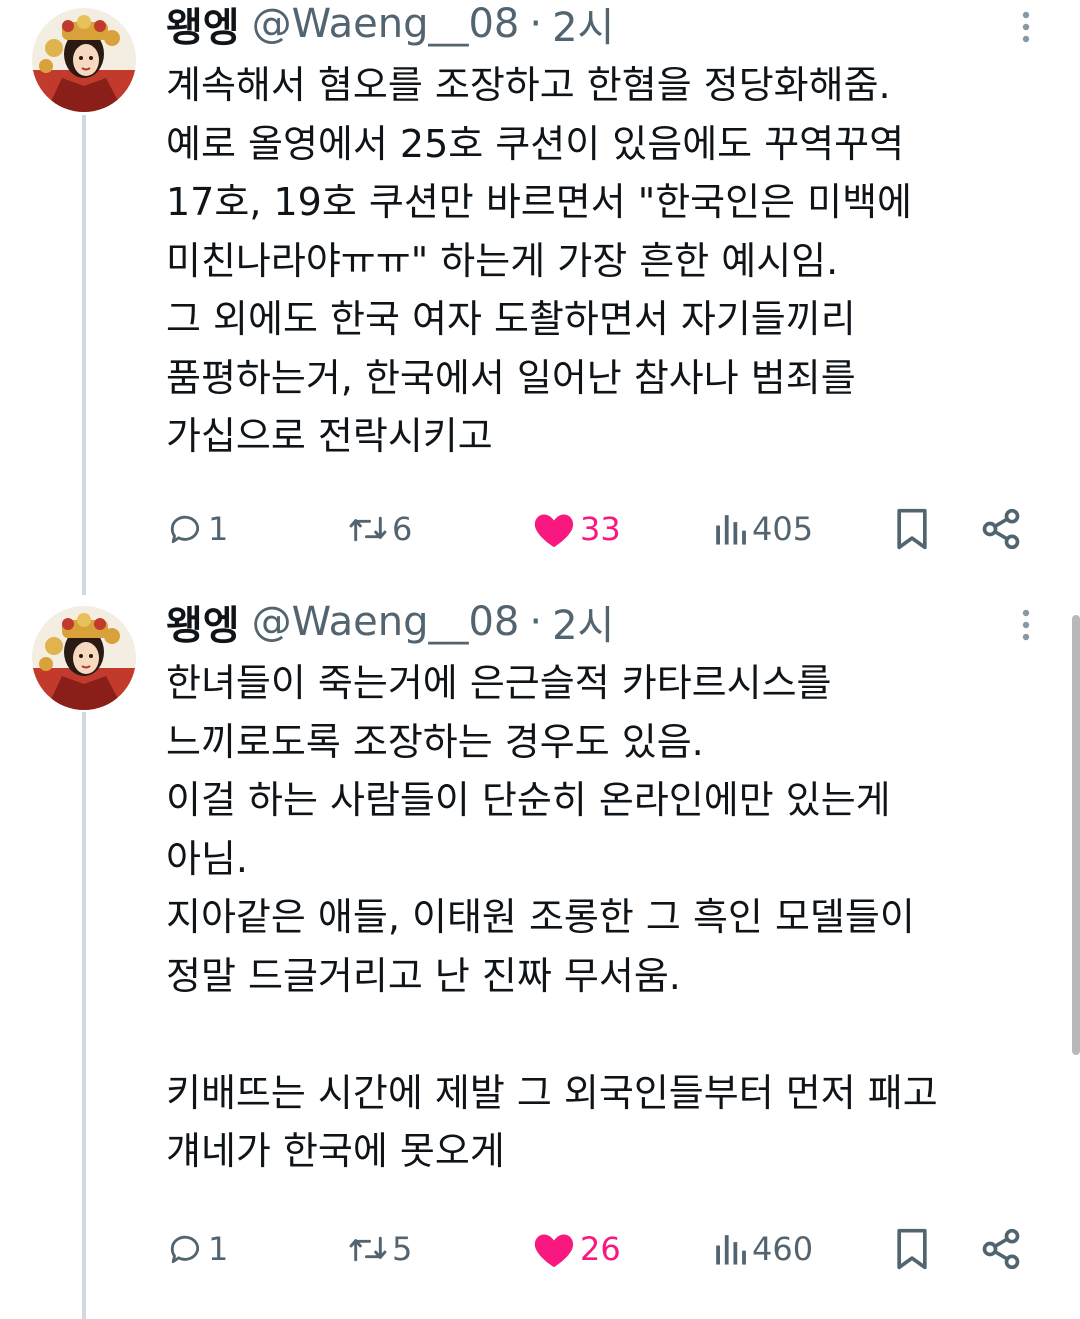  Describe the element at coordinates (511, 377) in the screenshot. I see `tweet-text-line: 품평하는거, 한국에서 일어난 참사나 범죄를` at that location.